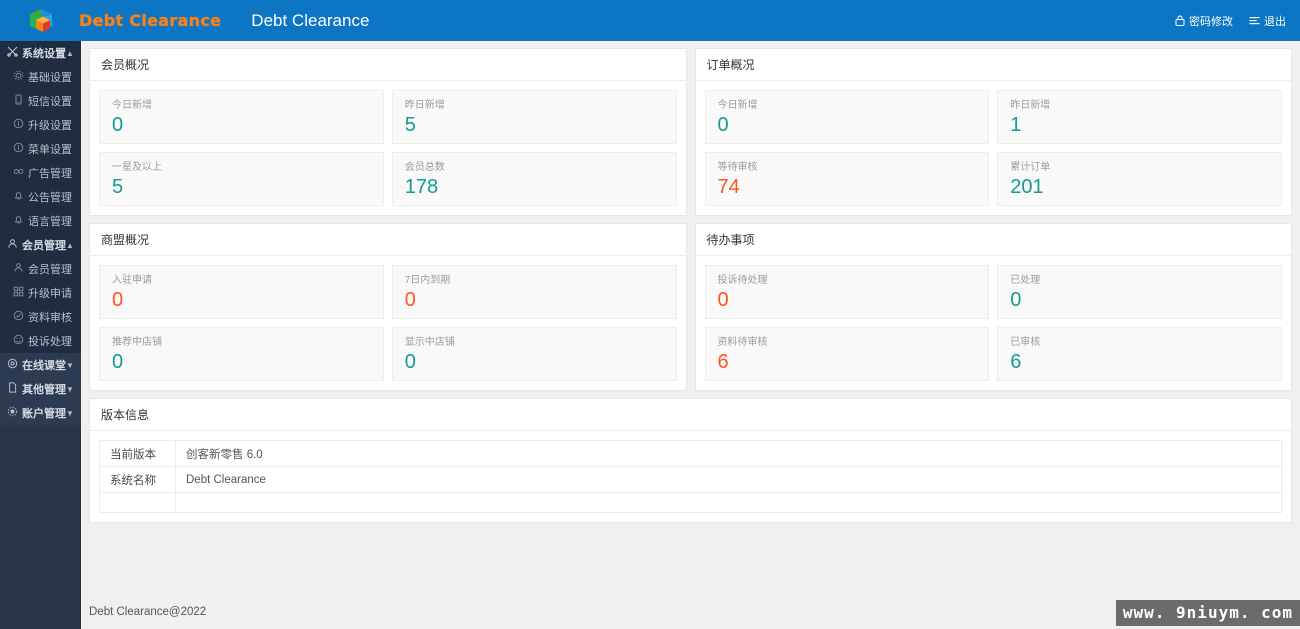 The height and width of the screenshot is (629, 1300). What do you see at coordinates (40, 53) in the screenshot?
I see `sidebar-group-system-settings: 系统设置 ▲` at bounding box center [40, 53].